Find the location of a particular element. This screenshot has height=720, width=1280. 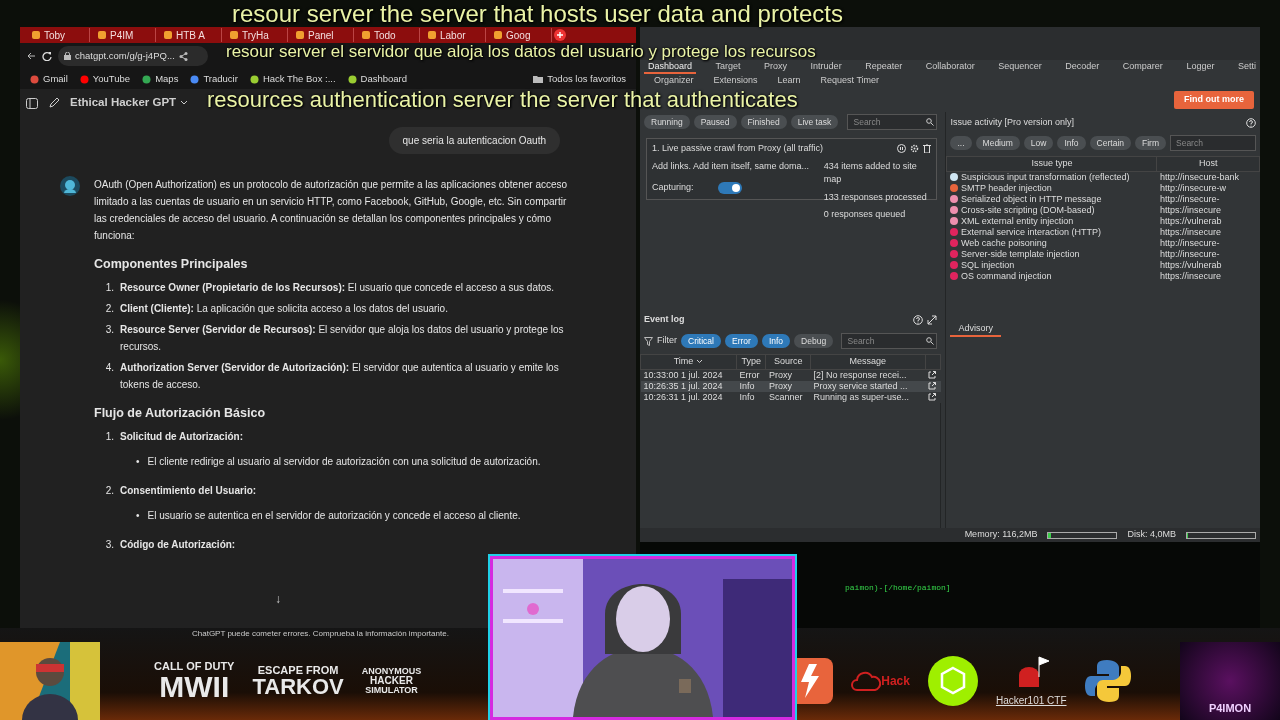

browser-tab: Todo is located at coordinates (388, 35).